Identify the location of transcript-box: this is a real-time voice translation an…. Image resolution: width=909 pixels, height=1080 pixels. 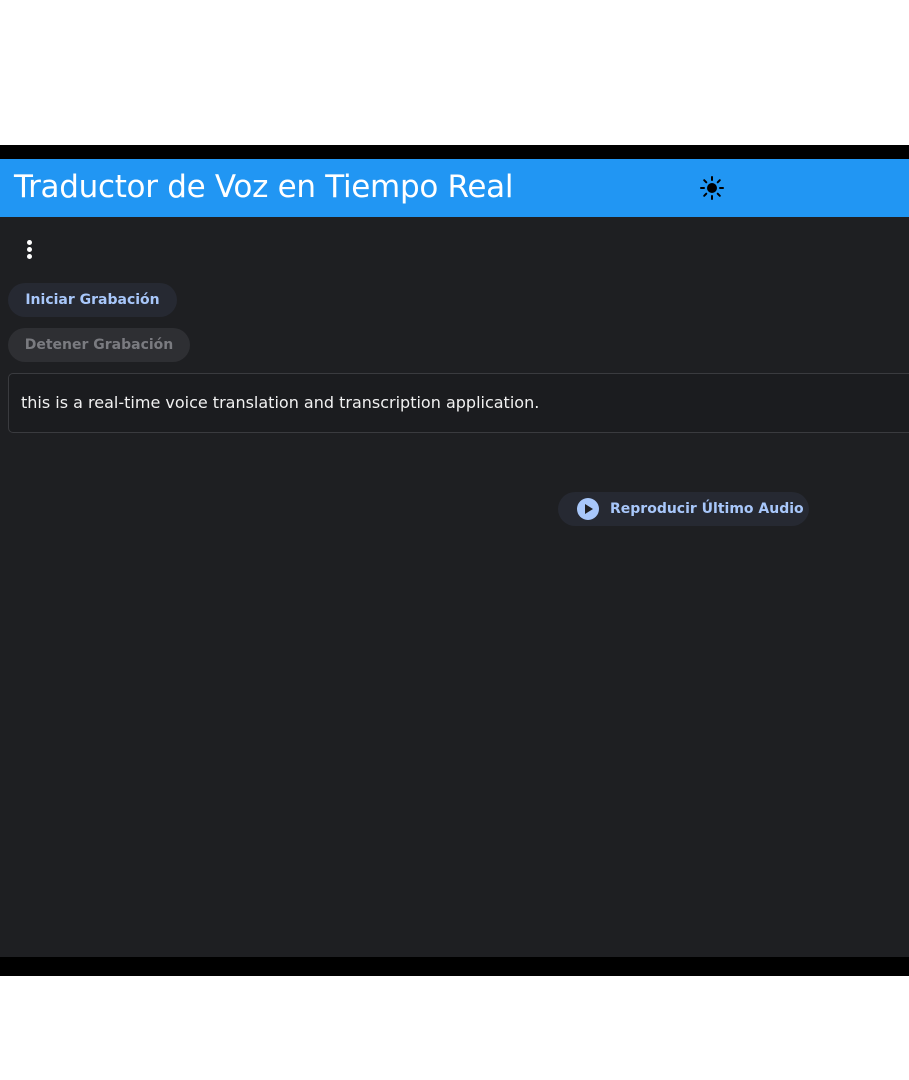
(458, 403).